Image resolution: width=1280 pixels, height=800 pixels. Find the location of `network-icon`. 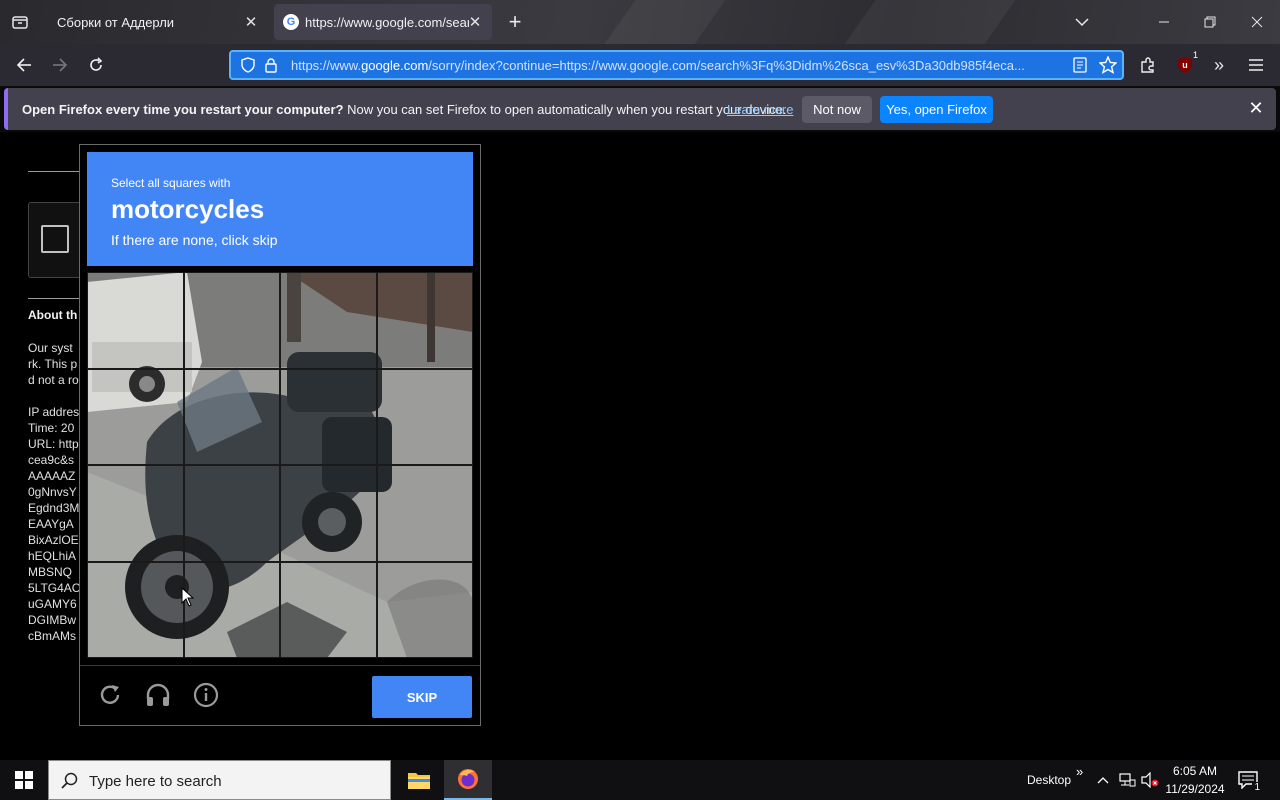

network-icon is located at coordinates (1127, 780).